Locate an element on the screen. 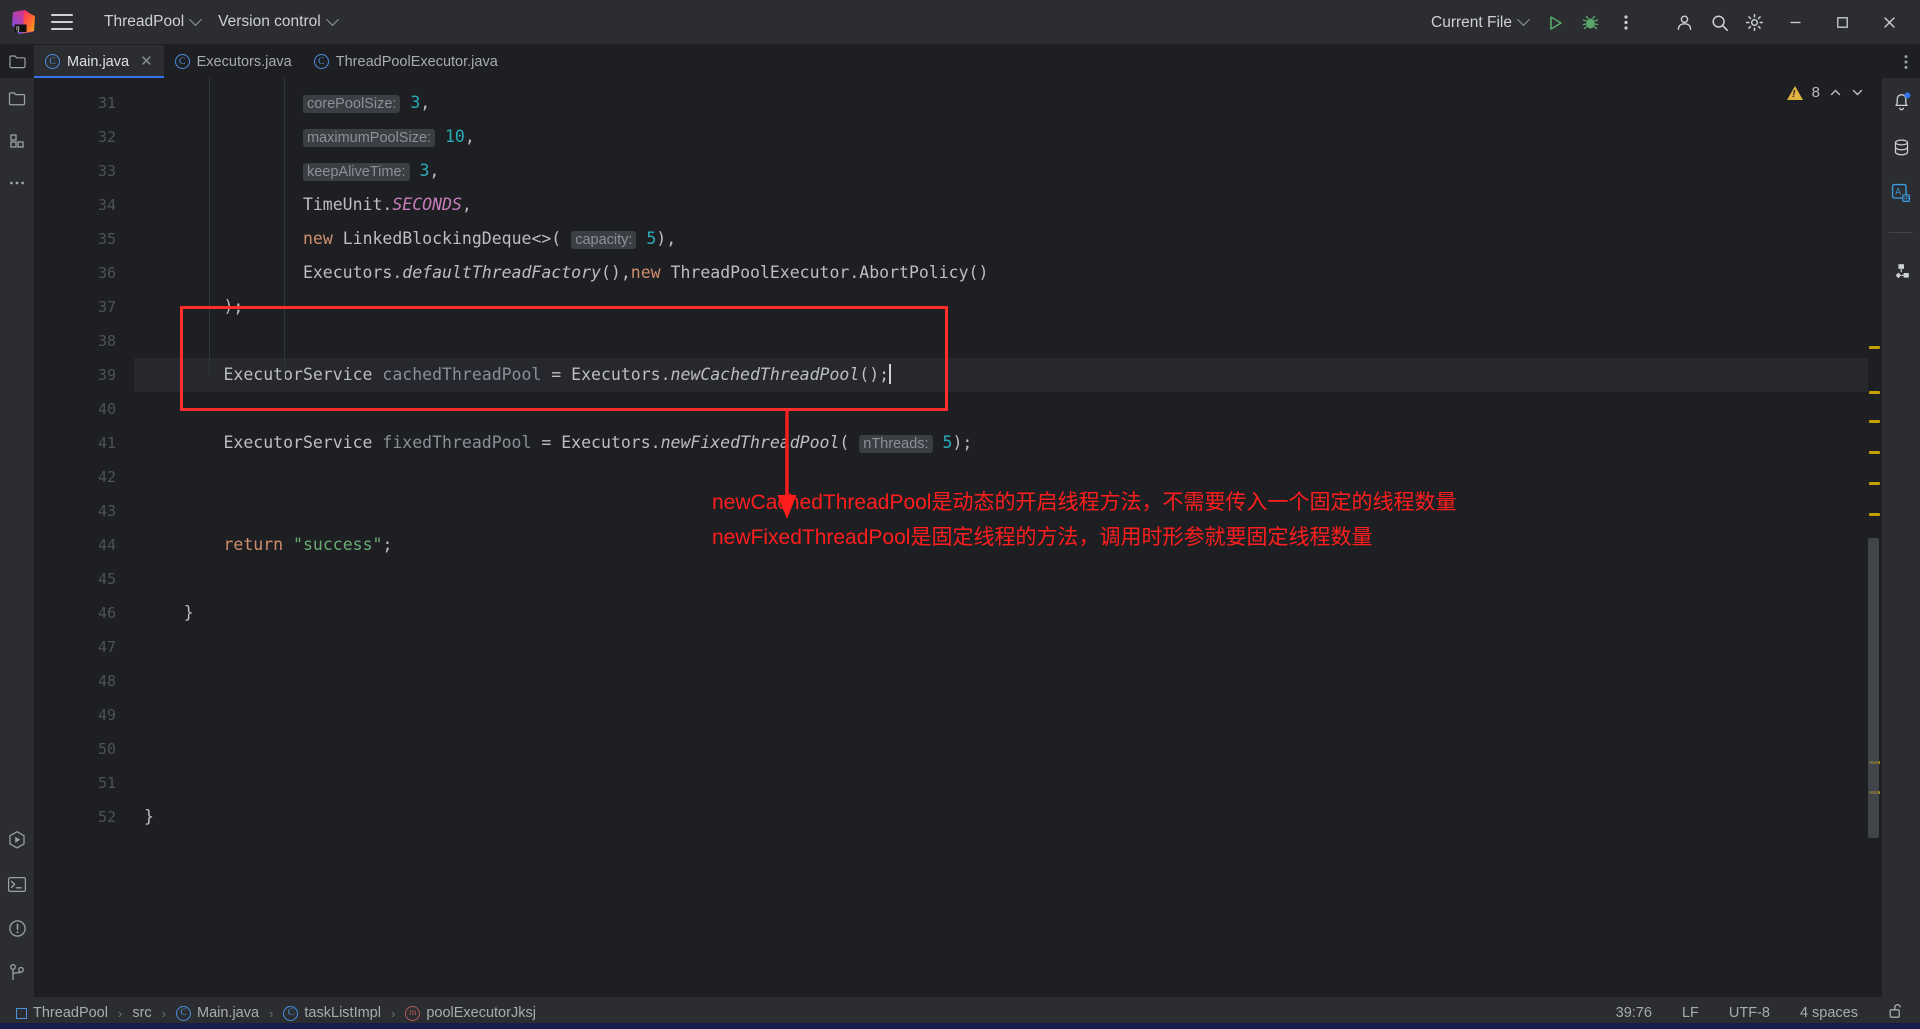 The width and height of the screenshot is (1920, 1029). project-widget: ThreadPool is located at coordinates (152, 22).